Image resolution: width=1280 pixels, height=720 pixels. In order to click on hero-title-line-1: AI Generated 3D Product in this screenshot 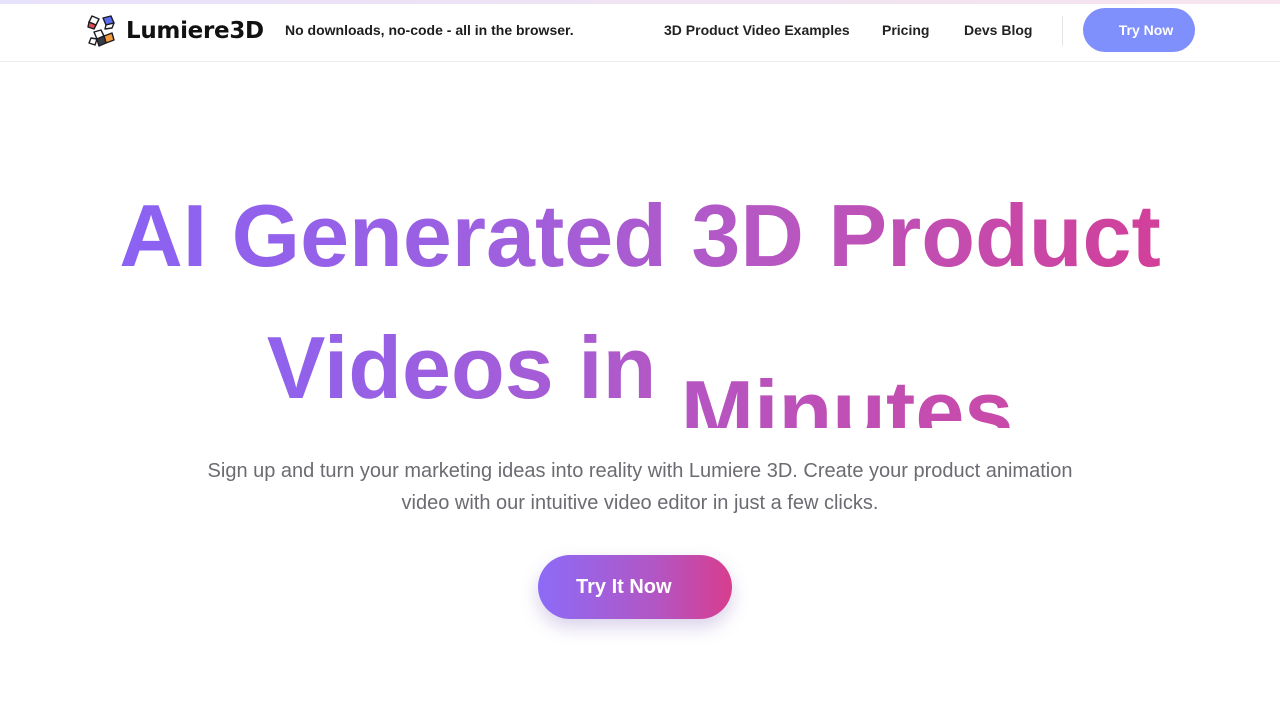, I will do `click(640, 236)`.